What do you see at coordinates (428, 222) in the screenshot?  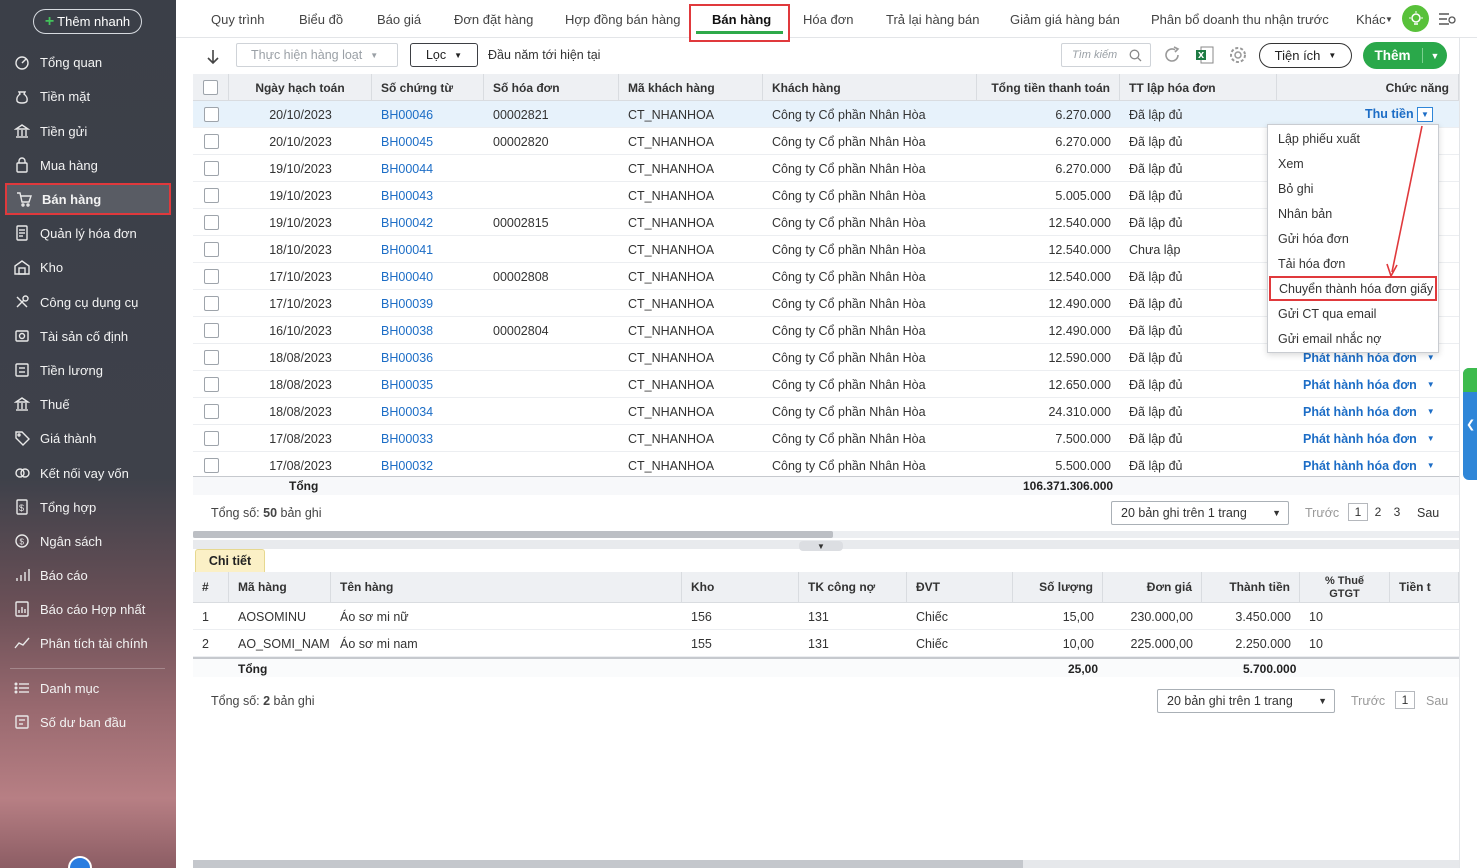 I see `voucher-number: BH00042` at bounding box center [428, 222].